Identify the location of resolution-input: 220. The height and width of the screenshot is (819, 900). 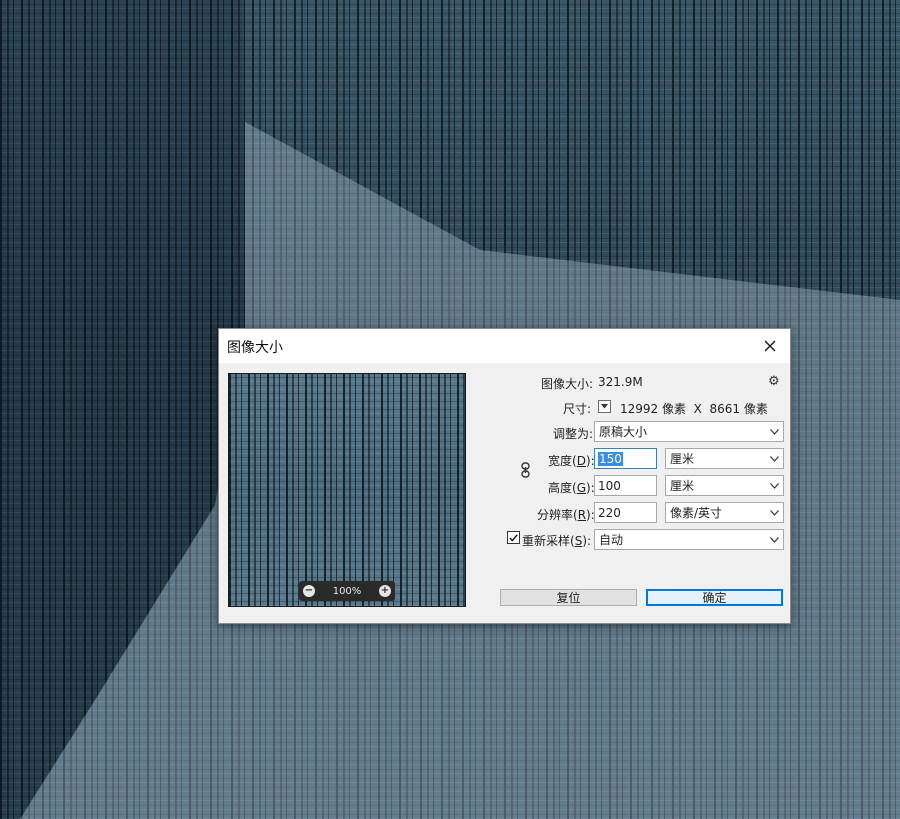
(625, 512).